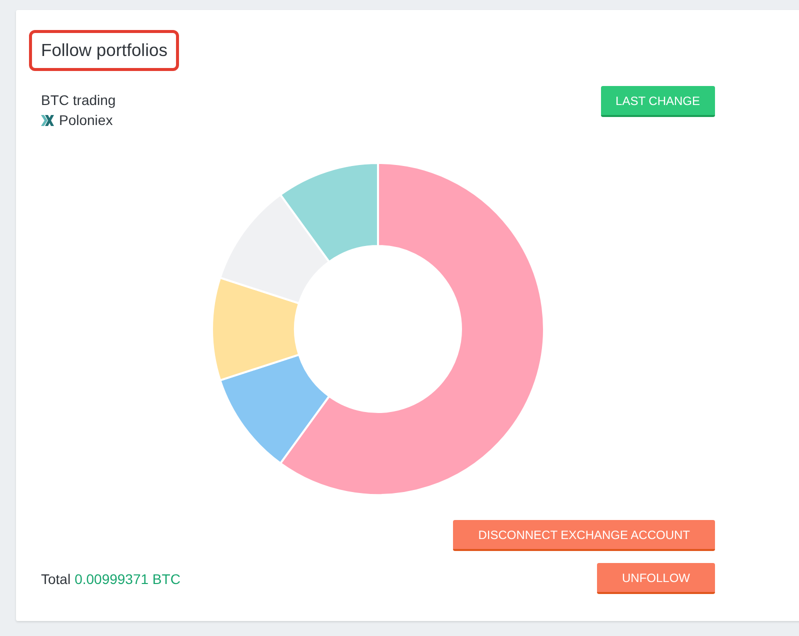 The image size is (799, 636). What do you see at coordinates (78, 100) in the screenshot?
I see `portfolio-name: BTC trading` at bounding box center [78, 100].